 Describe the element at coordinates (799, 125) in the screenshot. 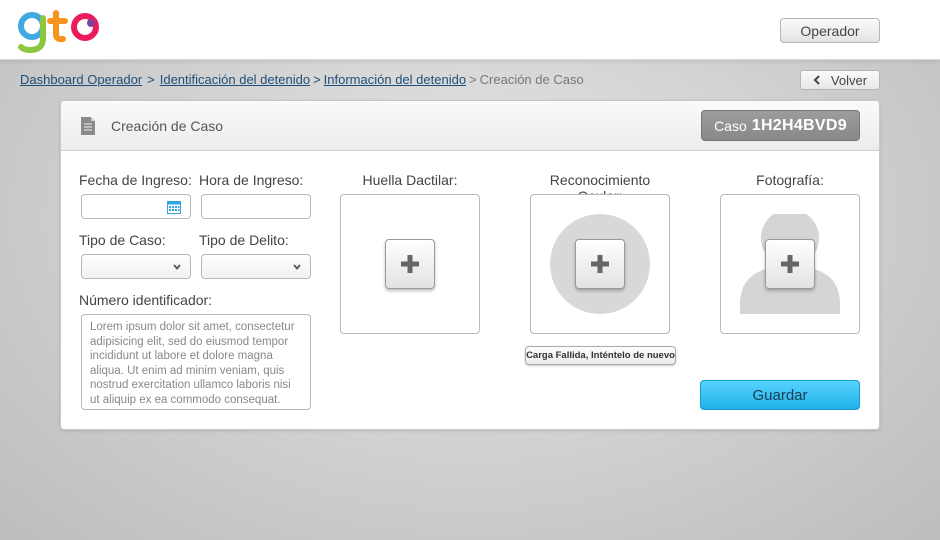

I see `case-id: 1H2H4BVD9` at that location.